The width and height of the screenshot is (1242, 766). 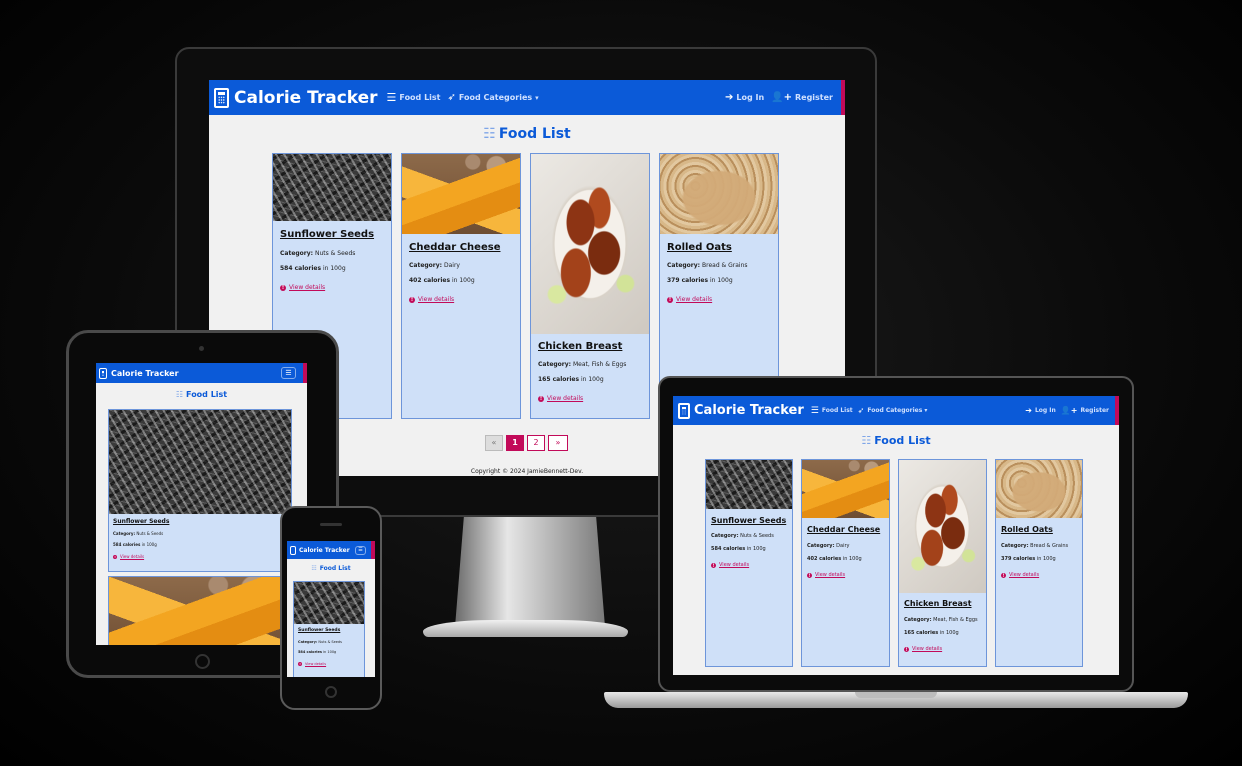 What do you see at coordinates (729, 97) in the screenshot?
I see `login-icon: ➔` at bounding box center [729, 97].